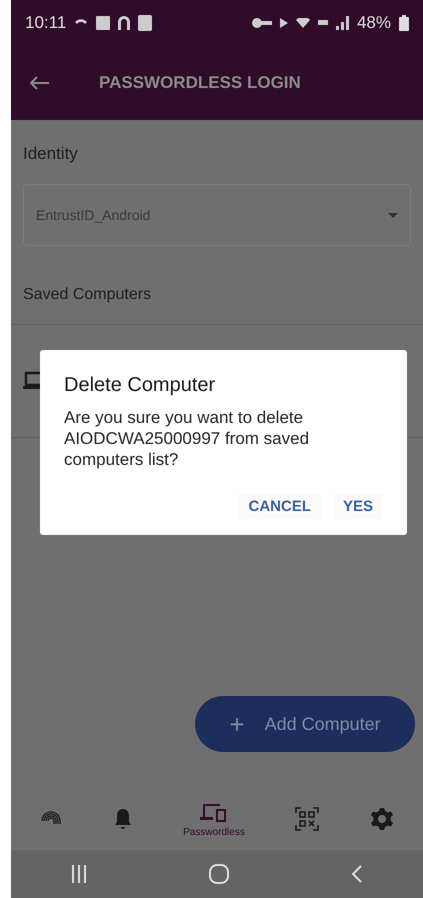 This screenshot has height=898, width=423. Describe the element at coordinates (303, 23) in the screenshot. I see `wifi-icon` at that location.